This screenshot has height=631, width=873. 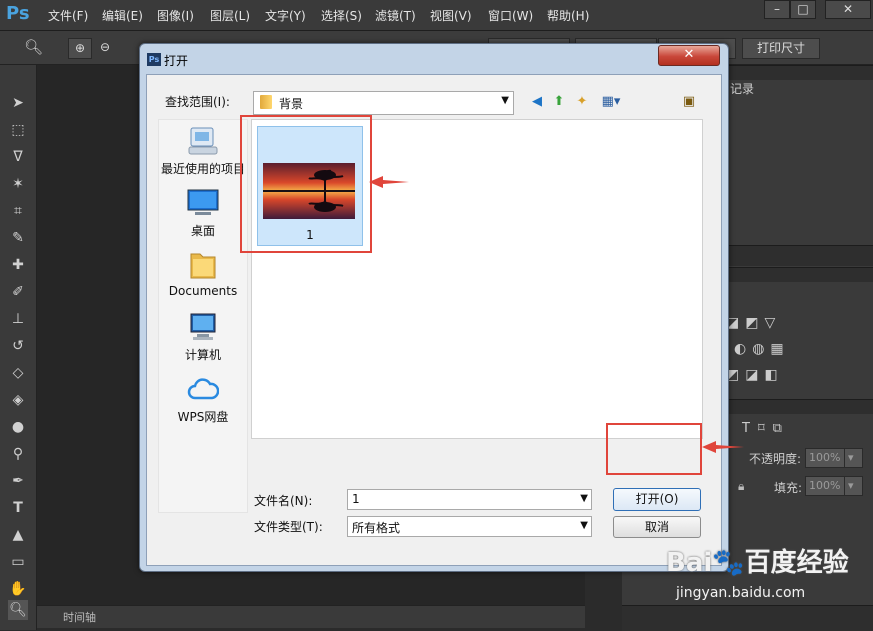 What do you see at coordinates (657, 499) in the screenshot?
I see `open-button: 打开(O)` at bounding box center [657, 499].